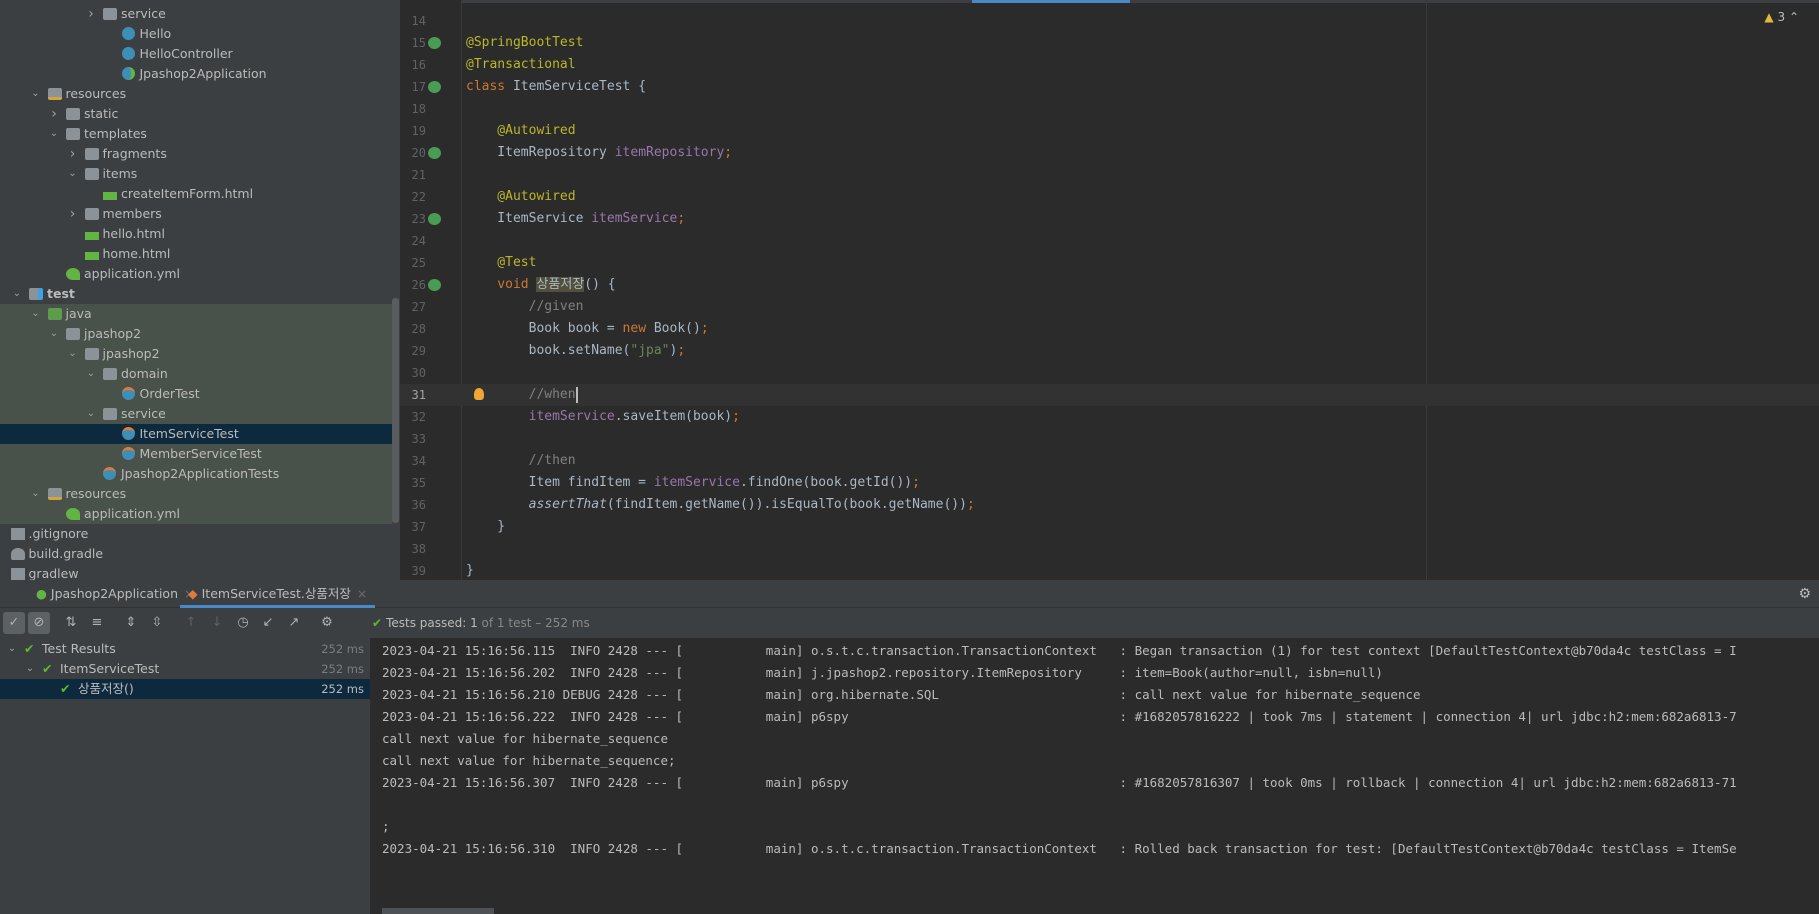 The image size is (1819, 914). Describe the element at coordinates (1781, 17) in the screenshot. I see `inspection-widget: ▲ 3 ⌃` at that location.